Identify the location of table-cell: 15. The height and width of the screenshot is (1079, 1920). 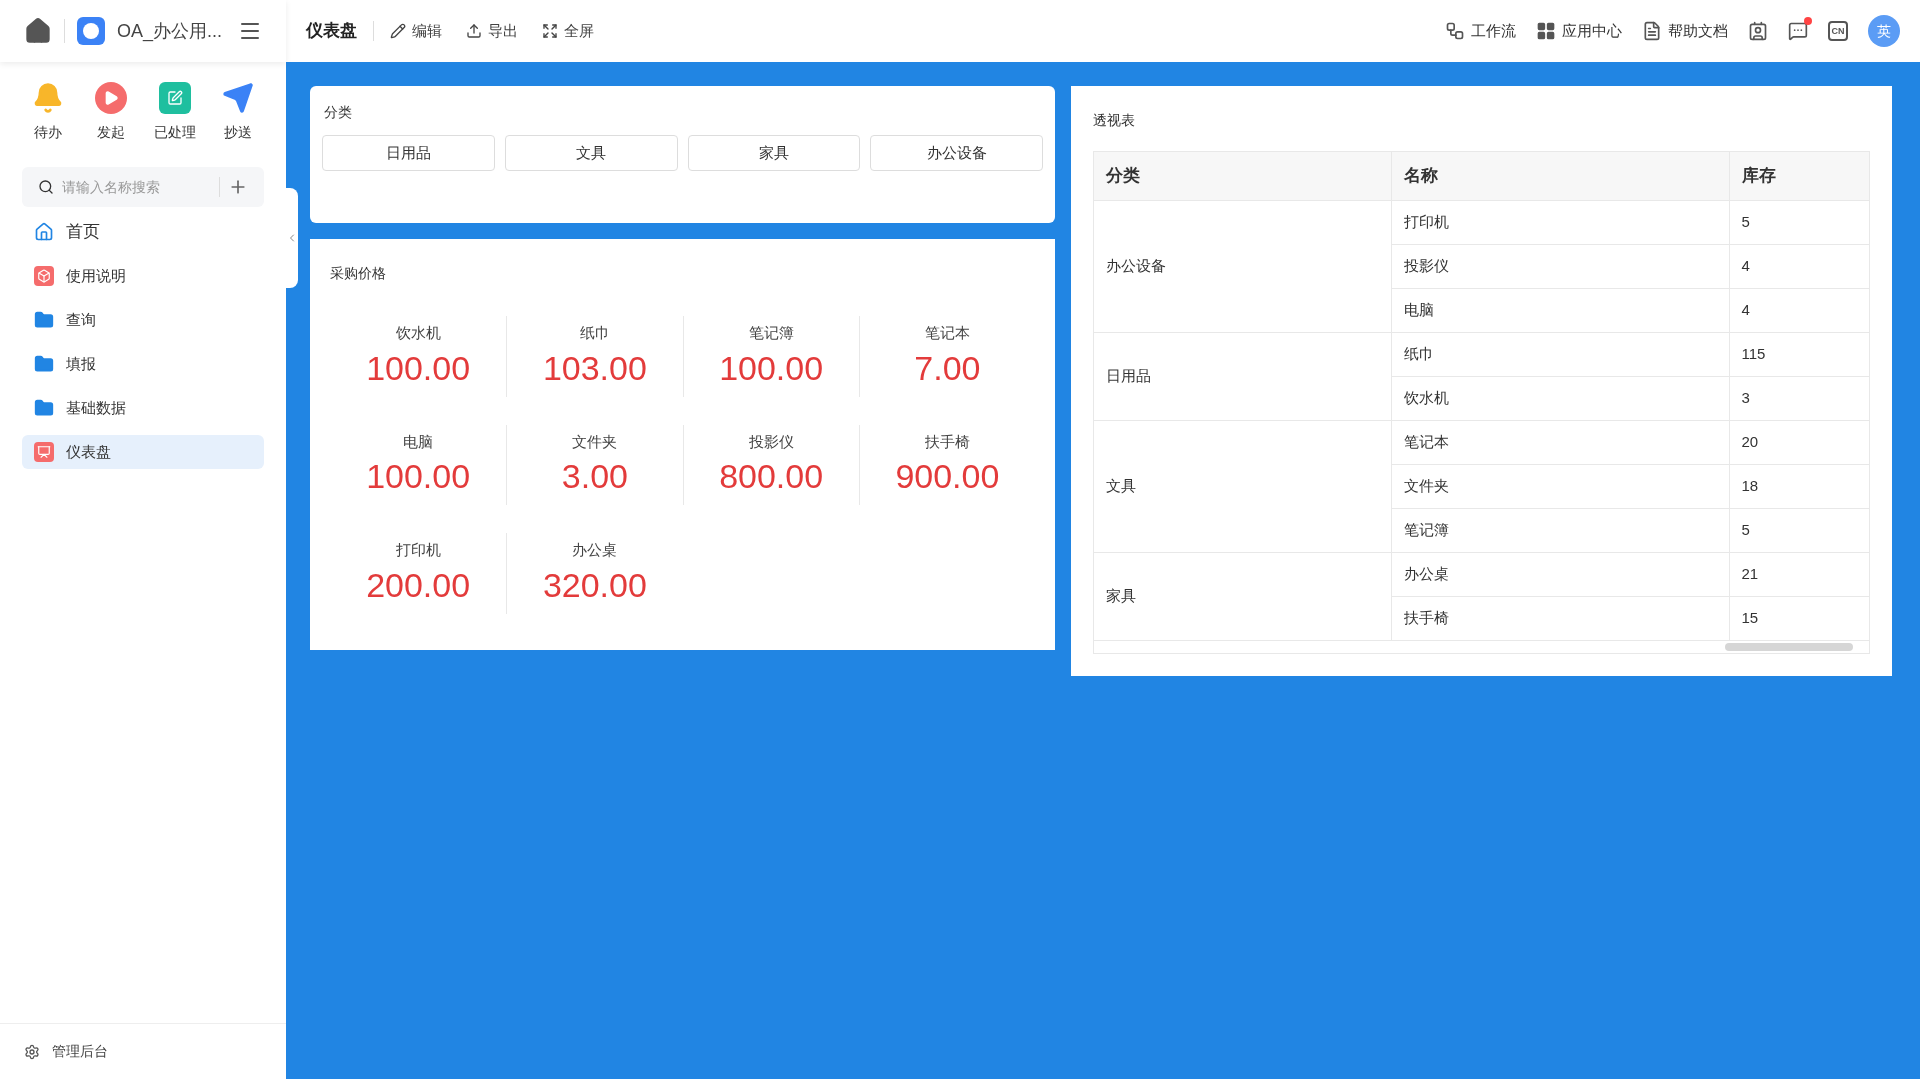
(1799, 618).